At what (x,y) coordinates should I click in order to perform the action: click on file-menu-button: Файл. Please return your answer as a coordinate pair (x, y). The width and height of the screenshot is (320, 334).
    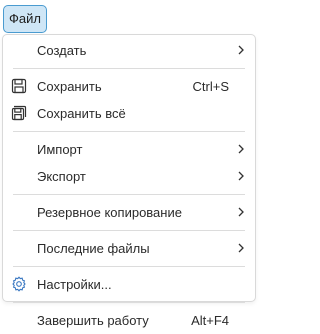
    Looking at the image, I should click on (25, 19).